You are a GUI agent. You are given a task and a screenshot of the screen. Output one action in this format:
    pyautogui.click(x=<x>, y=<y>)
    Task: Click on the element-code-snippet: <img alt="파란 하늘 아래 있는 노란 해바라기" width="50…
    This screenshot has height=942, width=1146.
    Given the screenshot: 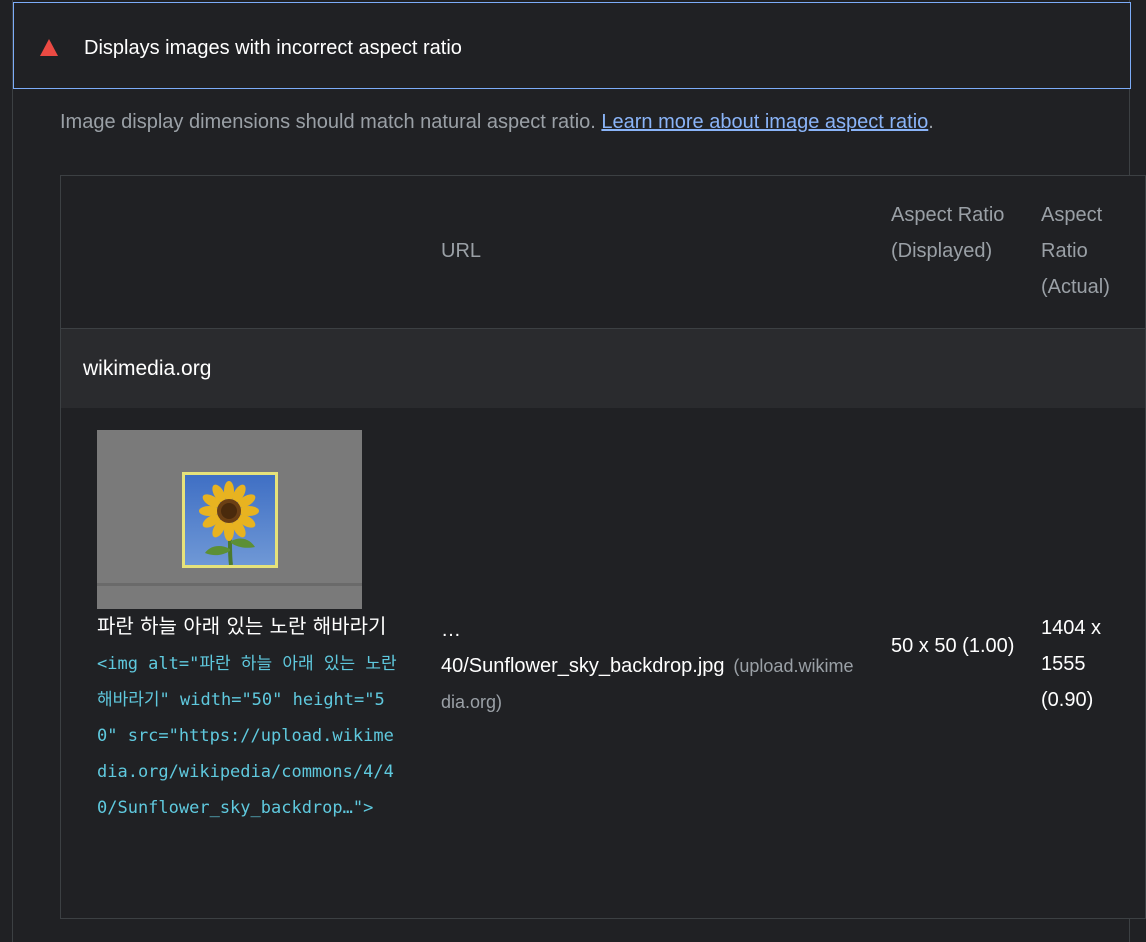 What is the action you would take?
    pyautogui.click(x=250, y=736)
    